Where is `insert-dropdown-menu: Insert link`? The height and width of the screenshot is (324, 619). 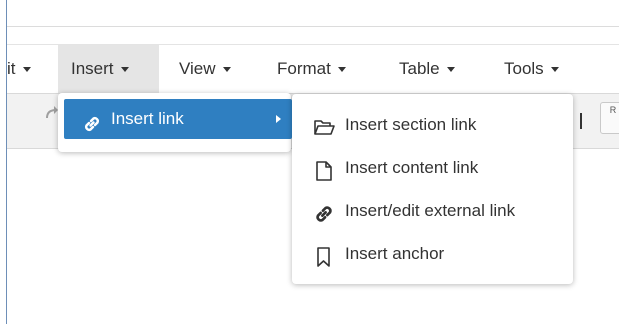
insert-dropdown-menu: Insert link is located at coordinates (175, 122).